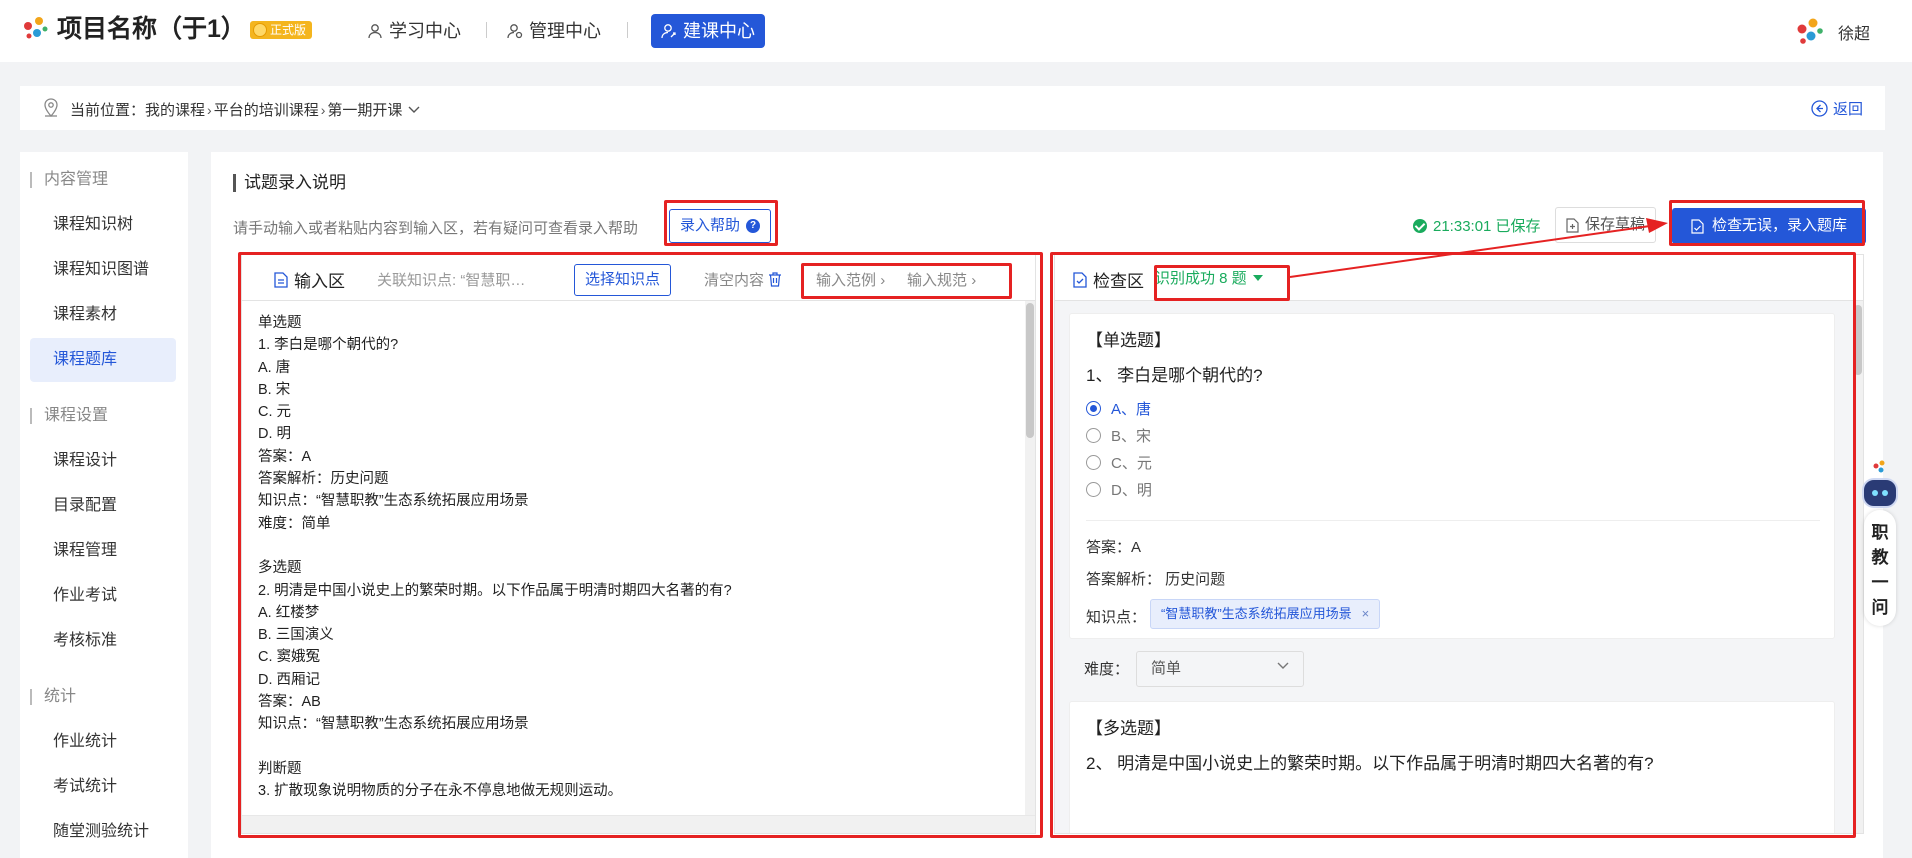 The image size is (1912, 858). What do you see at coordinates (175, 109) in the screenshot?
I see `breadcrumb-item: 我的课程` at bounding box center [175, 109].